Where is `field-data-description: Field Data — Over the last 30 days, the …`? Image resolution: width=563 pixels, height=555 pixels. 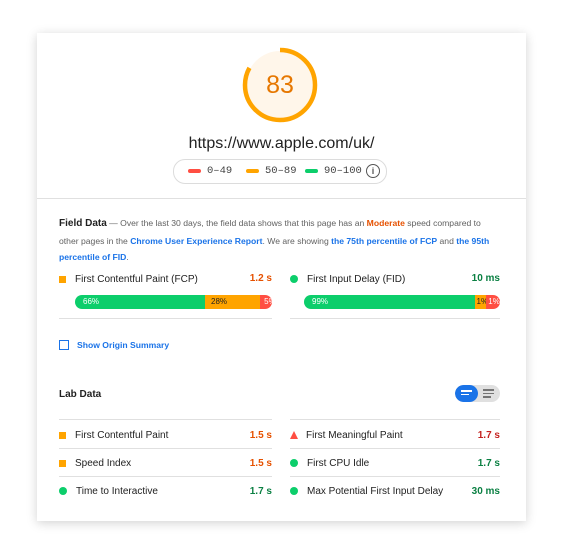 field-data-description: Field Data — Over the last 30 days, the … is located at coordinates (274, 240).